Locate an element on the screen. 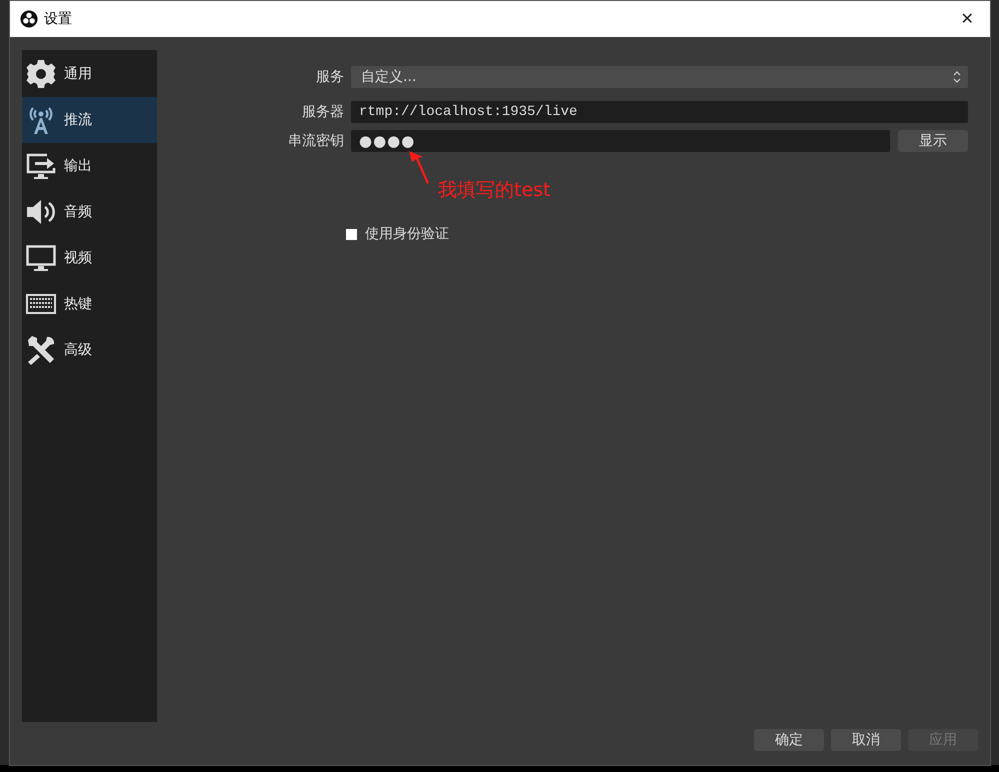 This screenshot has height=772, width=999. app-logo-icon is located at coordinates (29, 19).